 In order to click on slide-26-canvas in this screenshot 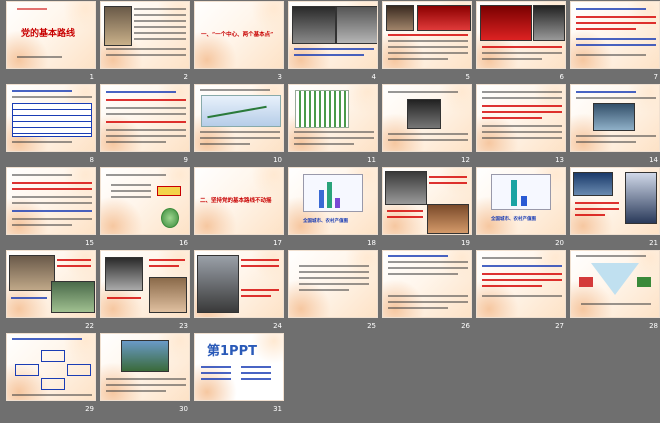, I will do `click(427, 284)`.